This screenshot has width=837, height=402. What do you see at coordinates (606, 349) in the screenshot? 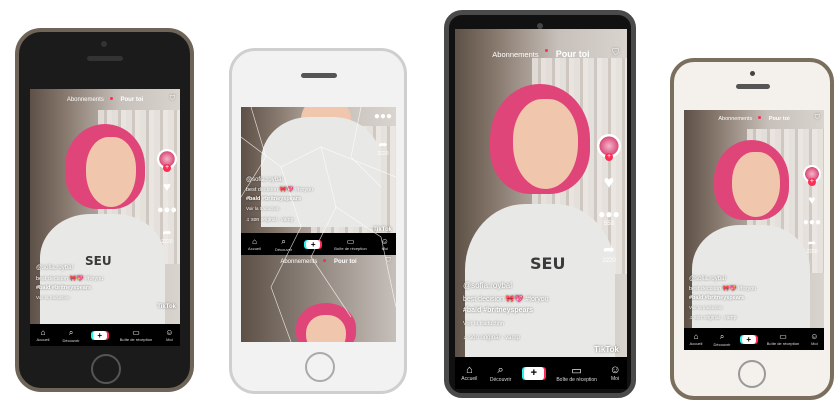
I see `tiktok-watermark: TikTok` at bounding box center [606, 349].